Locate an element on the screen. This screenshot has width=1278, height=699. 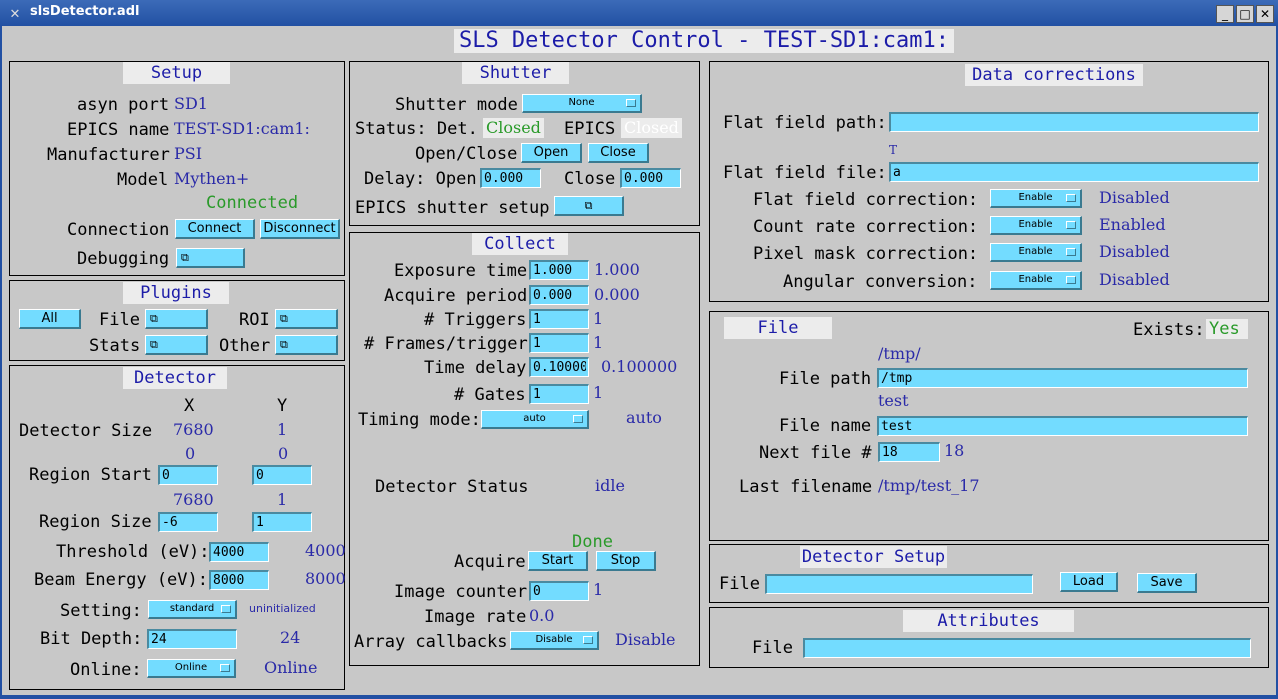
file-path-readback: /tmp/ is located at coordinates (899, 353).